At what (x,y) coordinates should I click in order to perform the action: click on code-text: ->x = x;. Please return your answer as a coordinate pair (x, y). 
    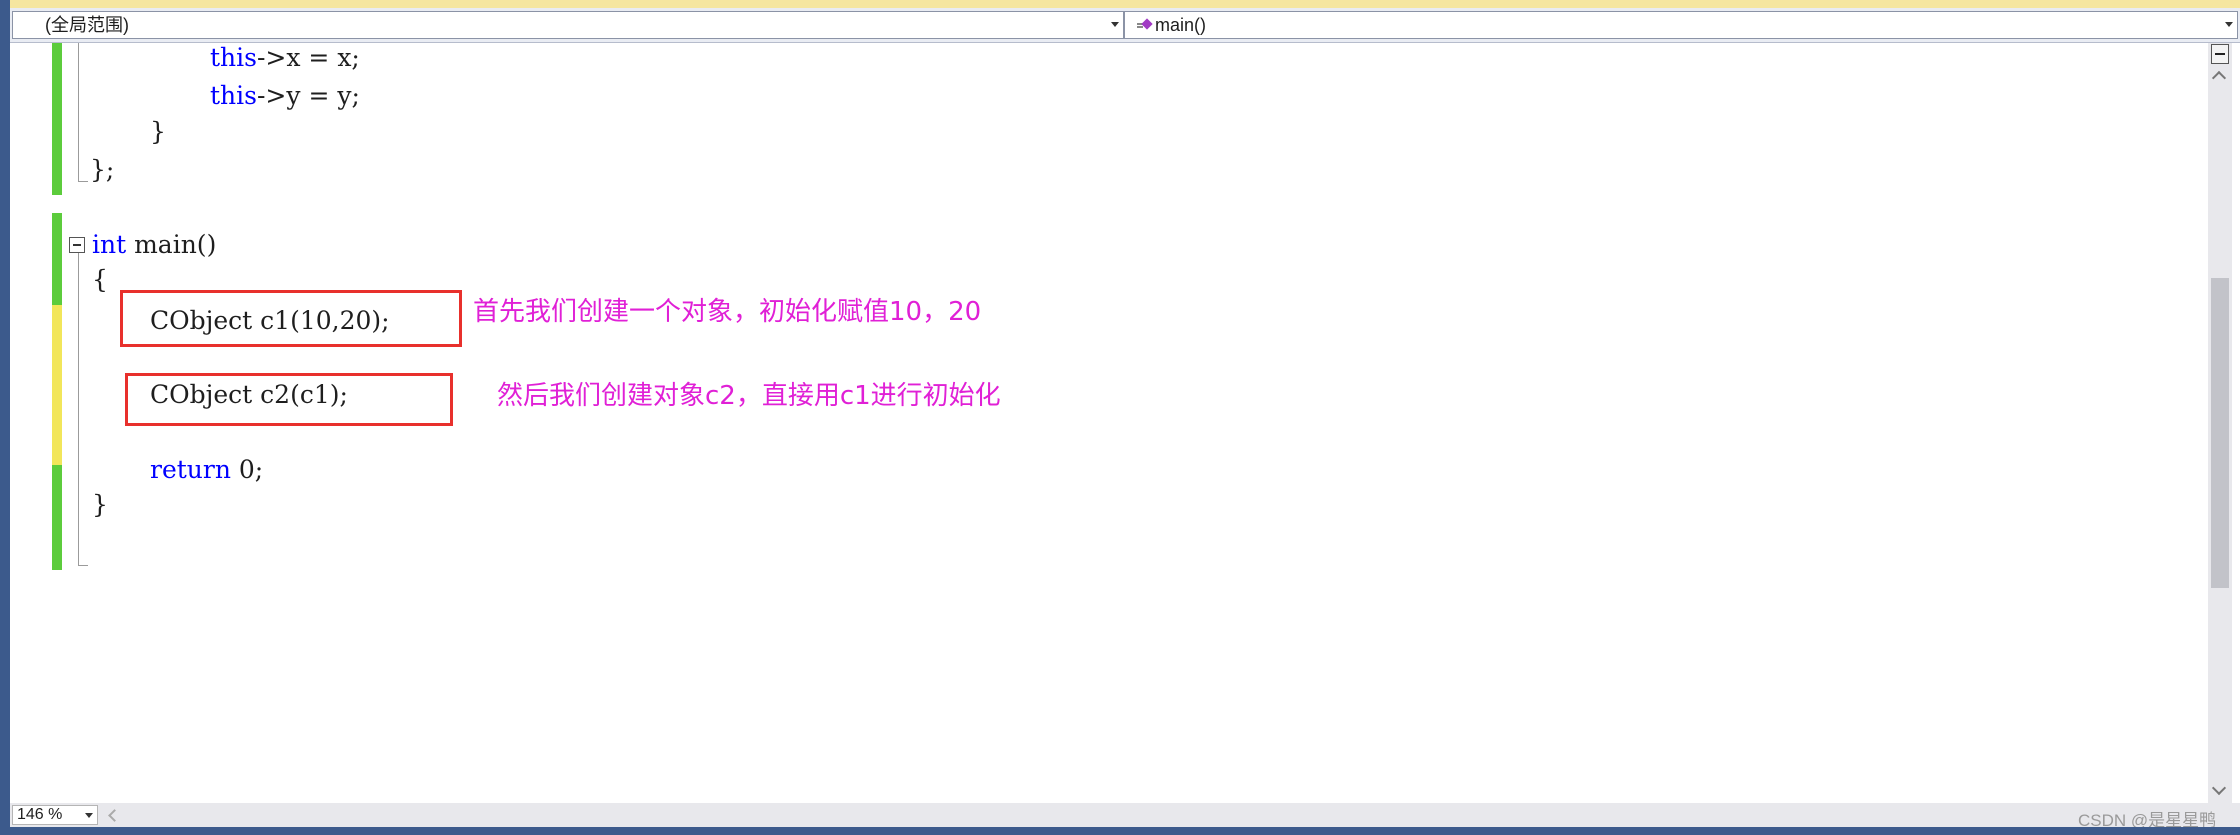
    Looking at the image, I should click on (308, 57).